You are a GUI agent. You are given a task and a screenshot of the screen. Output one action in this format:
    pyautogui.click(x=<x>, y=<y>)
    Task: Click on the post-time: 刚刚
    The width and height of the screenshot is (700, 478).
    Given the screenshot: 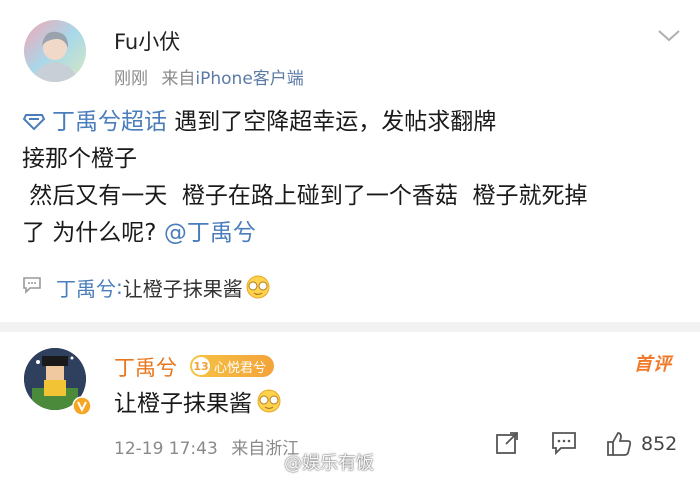 What is the action you would take?
    pyautogui.click(x=131, y=79)
    